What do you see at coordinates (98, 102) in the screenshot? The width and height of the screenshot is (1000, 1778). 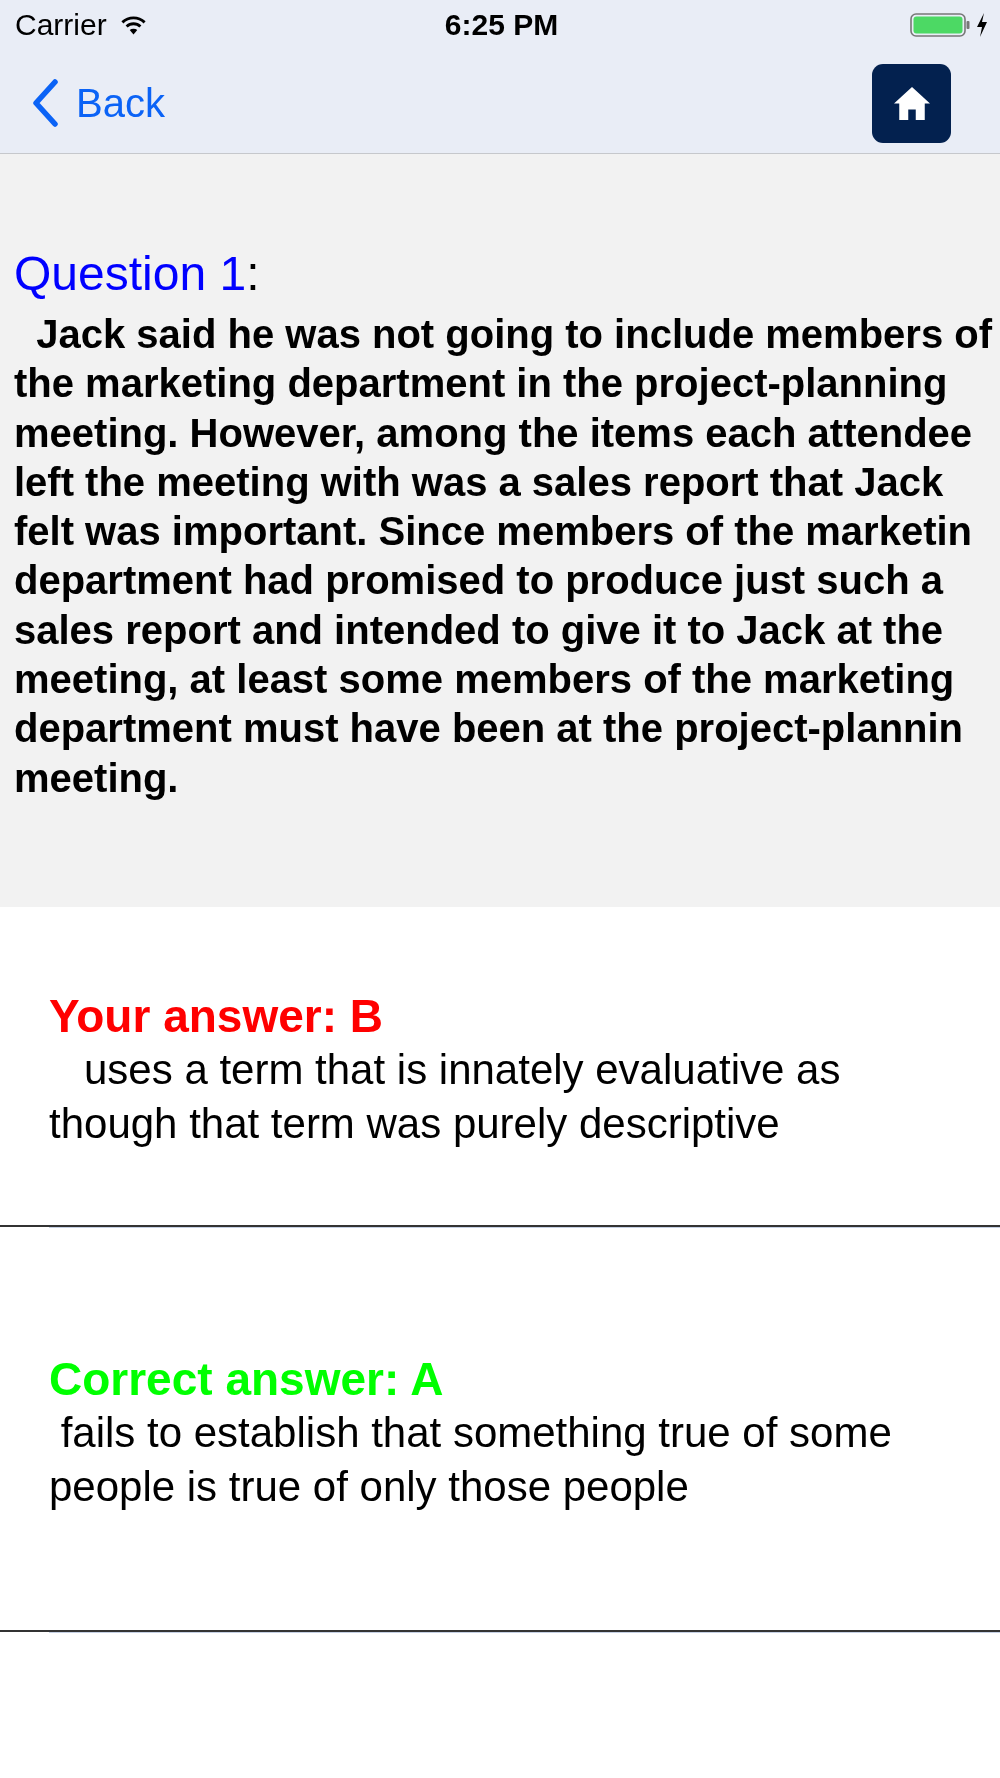 I see `back-button: Back` at bounding box center [98, 102].